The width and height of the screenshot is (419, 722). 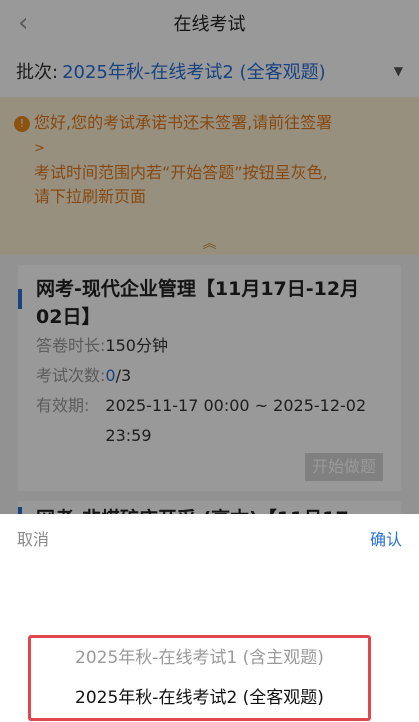 I want to click on cancel-button: 取消, so click(x=33, y=538).